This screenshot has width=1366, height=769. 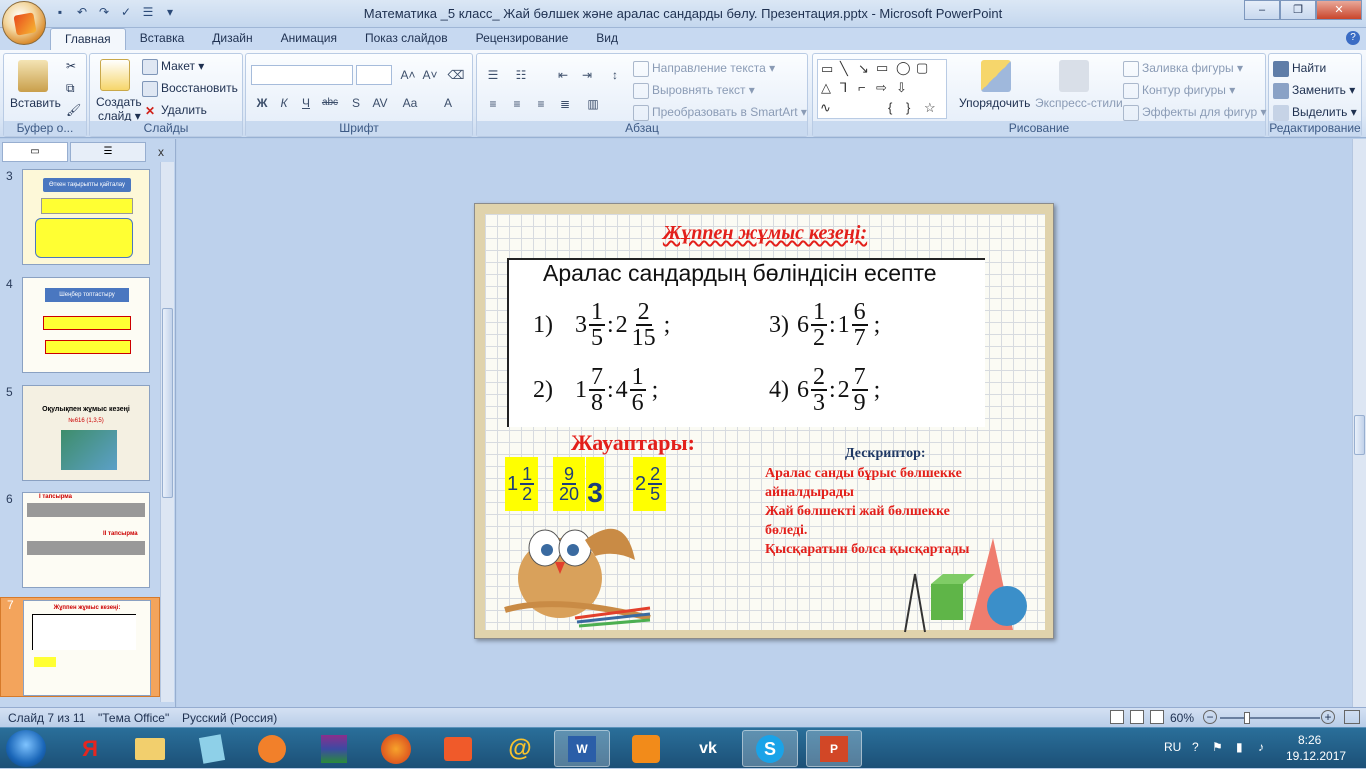 I want to click on triangle-shape-icon: △, so click(x=826, y=88).